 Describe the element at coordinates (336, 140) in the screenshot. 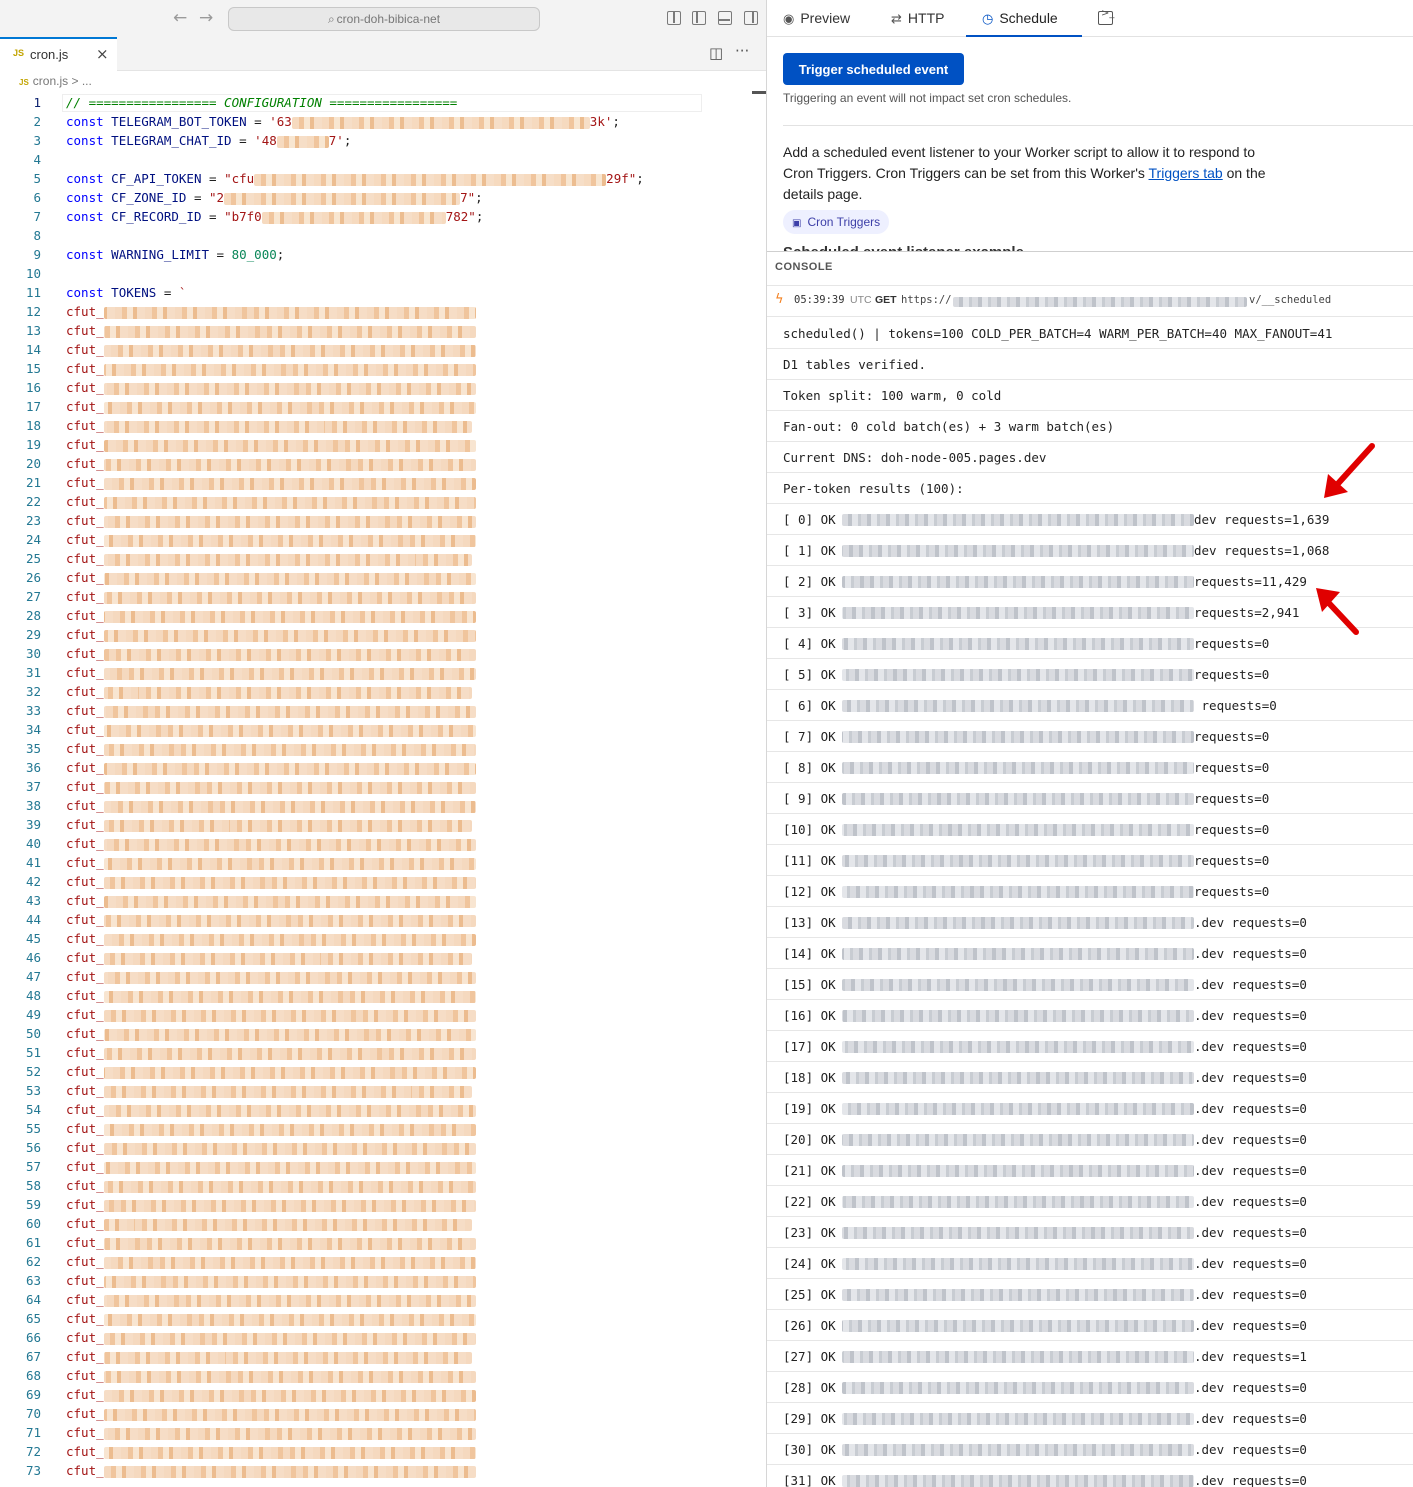

I see `string-literal: 7'` at that location.